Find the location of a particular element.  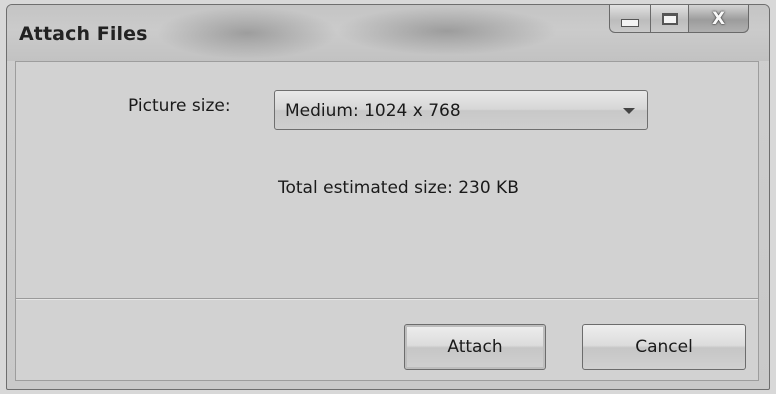

window-title: Attach Files is located at coordinates (83, 34).